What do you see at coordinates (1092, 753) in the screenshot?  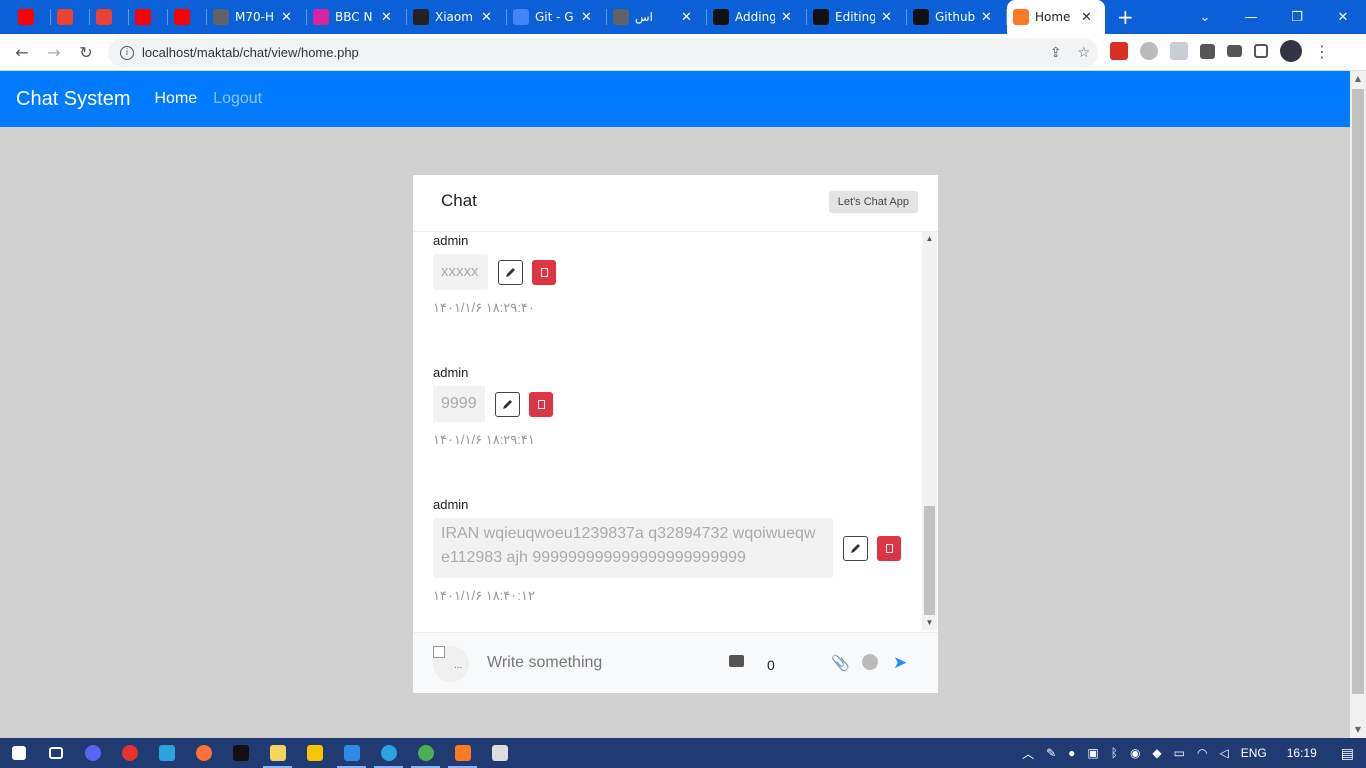 I see `camera-icon: ▣` at bounding box center [1092, 753].